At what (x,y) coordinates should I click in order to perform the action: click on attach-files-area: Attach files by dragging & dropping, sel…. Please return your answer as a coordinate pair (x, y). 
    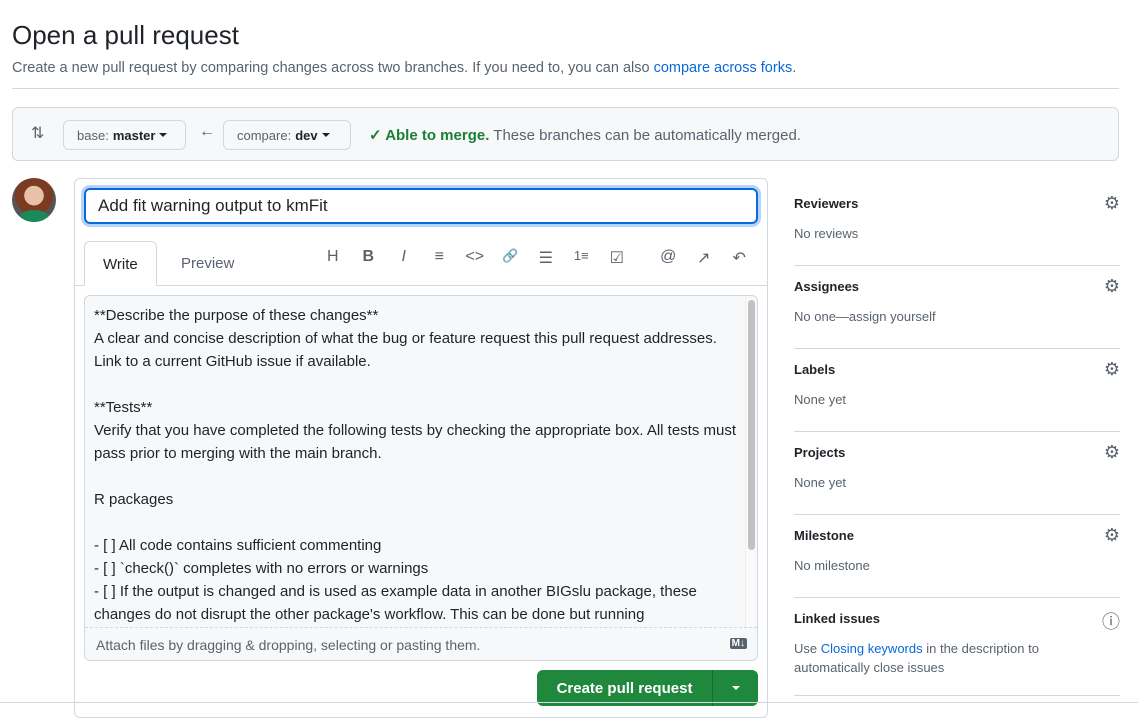
    Looking at the image, I should click on (421, 643).